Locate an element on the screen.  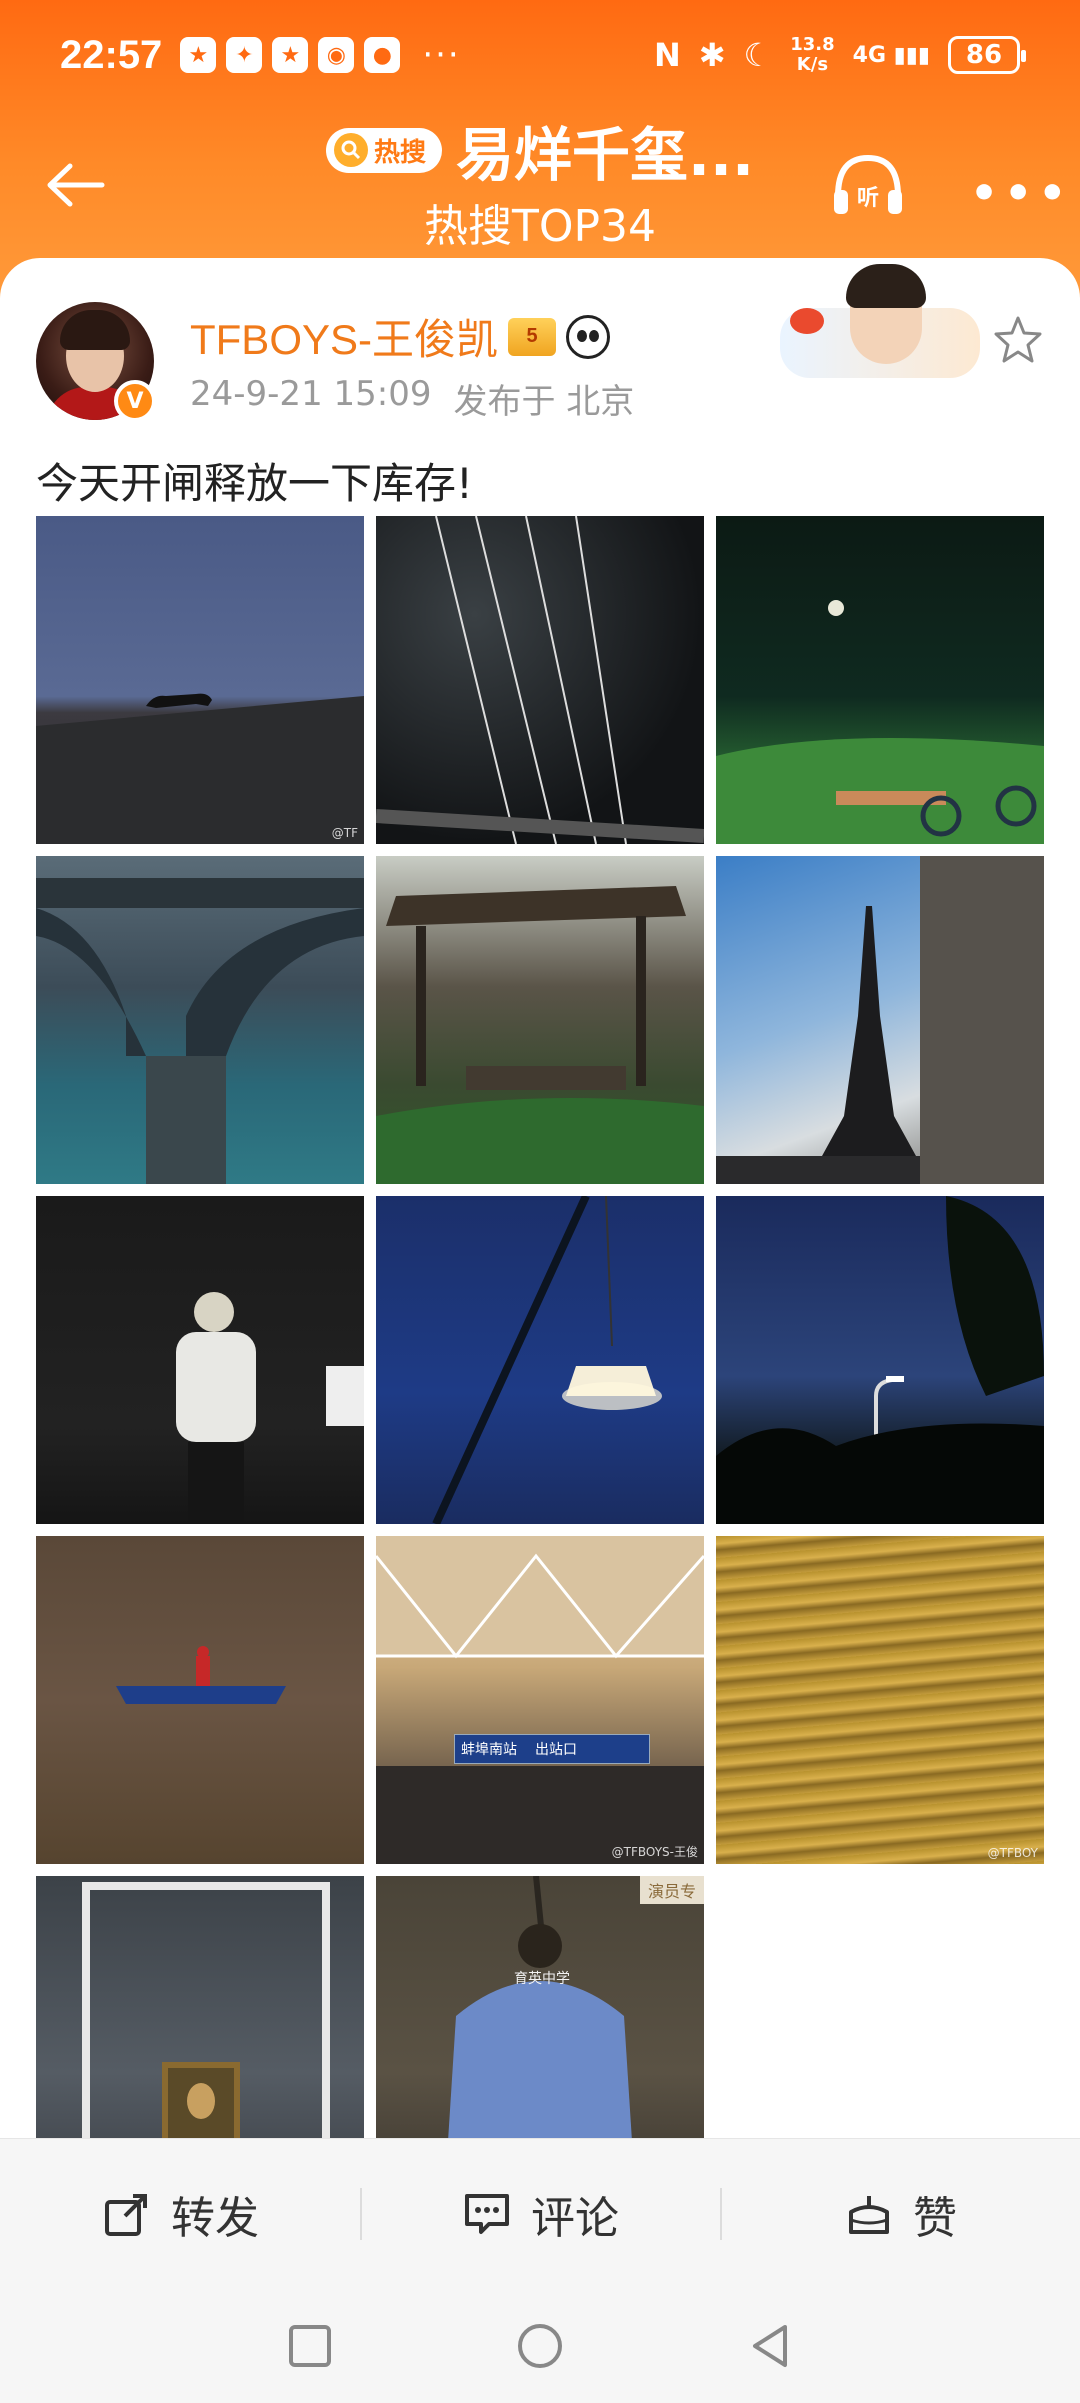
more-notifications-icon: ··· is located at coordinates (441, 55).